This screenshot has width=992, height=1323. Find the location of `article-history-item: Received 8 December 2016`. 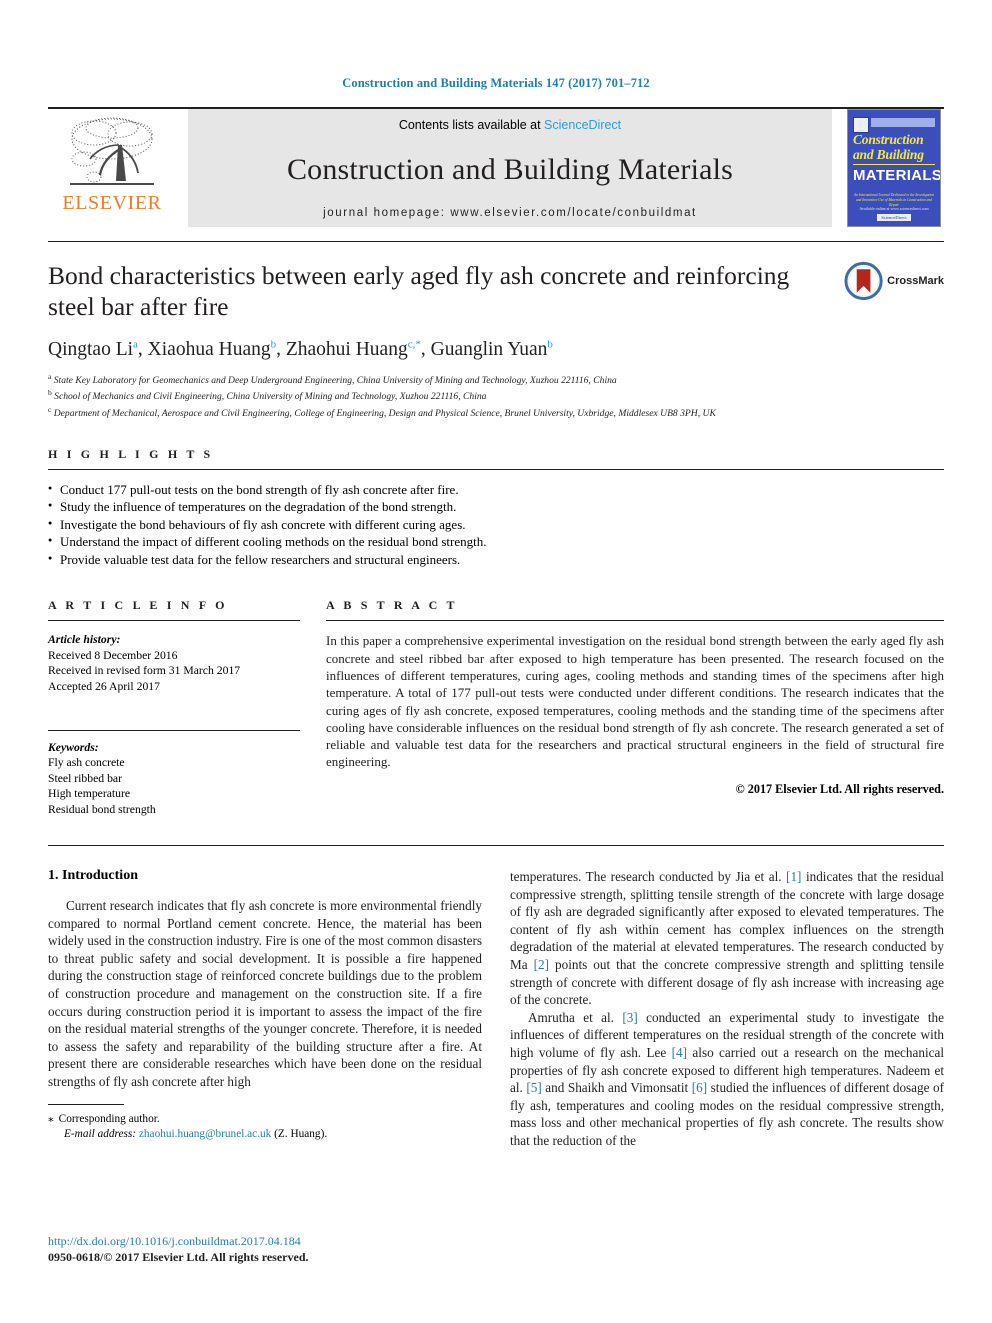

article-history-item: Received 8 December 2016 is located at coordinates (113, 655).